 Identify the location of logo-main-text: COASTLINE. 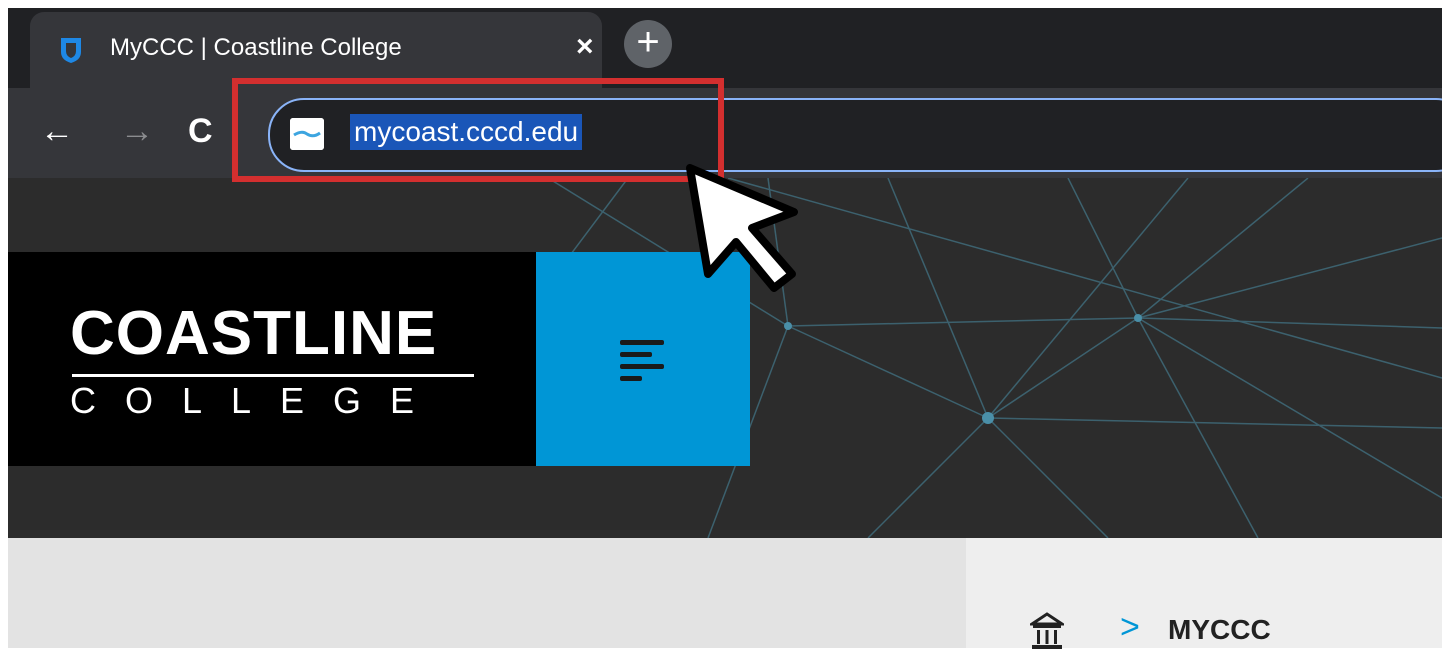
(254, 333).